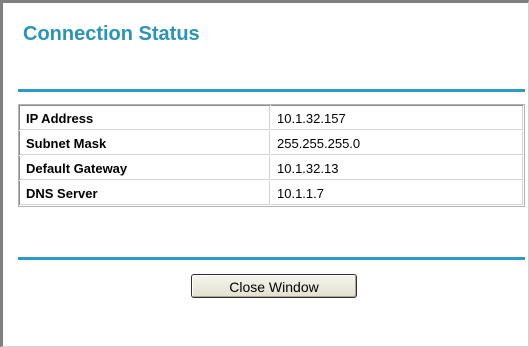 This screenshot has width=529, height=347. I want to click on close-window-button: Close Window, so click(274, 286).